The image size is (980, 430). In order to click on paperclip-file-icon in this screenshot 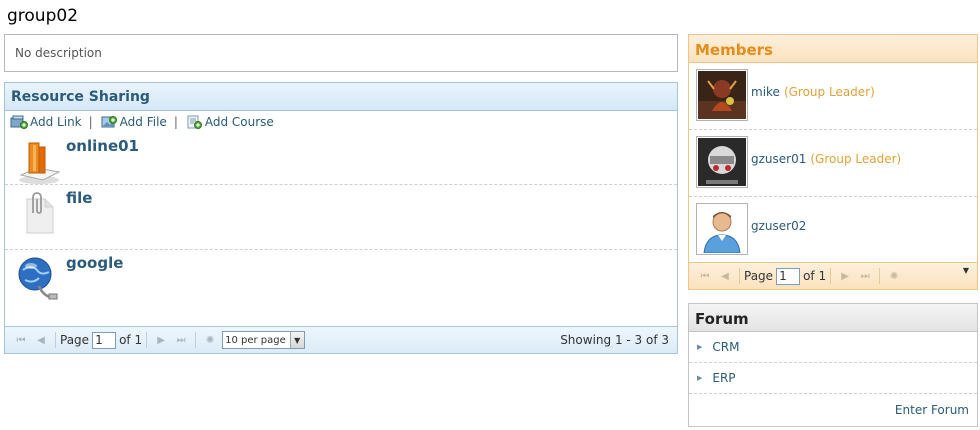, I will do `click(39, 213)`.